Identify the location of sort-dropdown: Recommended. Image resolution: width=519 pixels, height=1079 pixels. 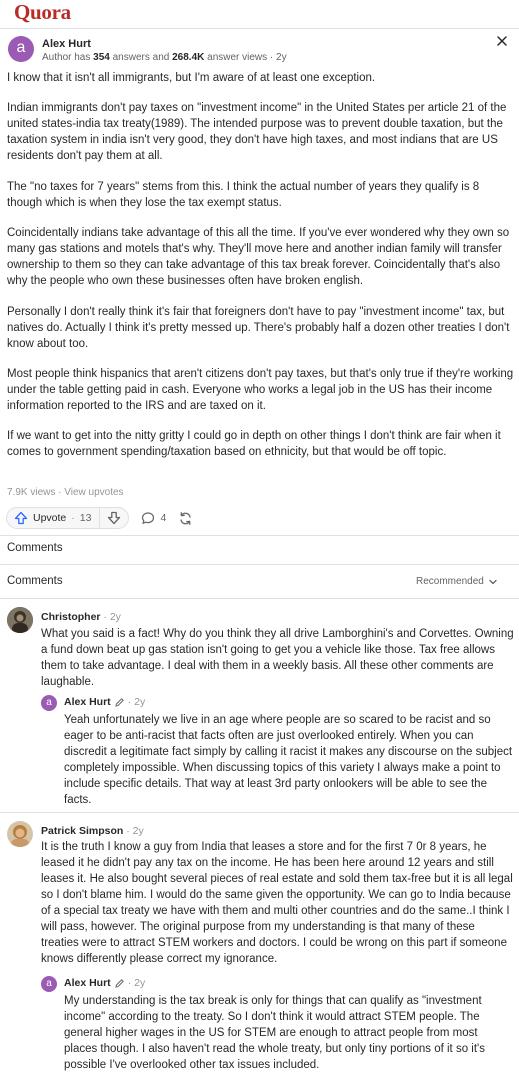
(457, 581).